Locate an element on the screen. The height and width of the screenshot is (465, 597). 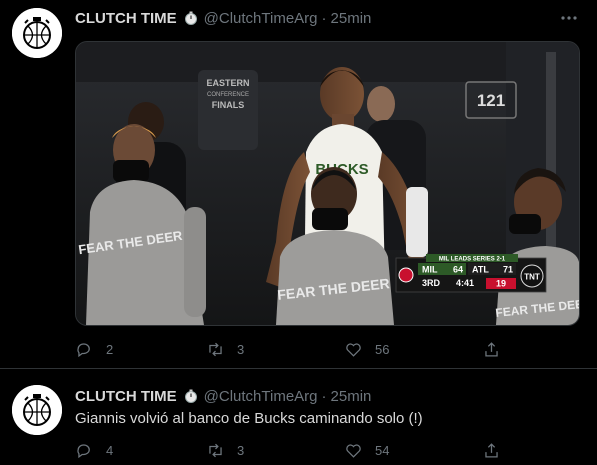
action-bar: 4 3 54 is located at coordinates (290, 450).